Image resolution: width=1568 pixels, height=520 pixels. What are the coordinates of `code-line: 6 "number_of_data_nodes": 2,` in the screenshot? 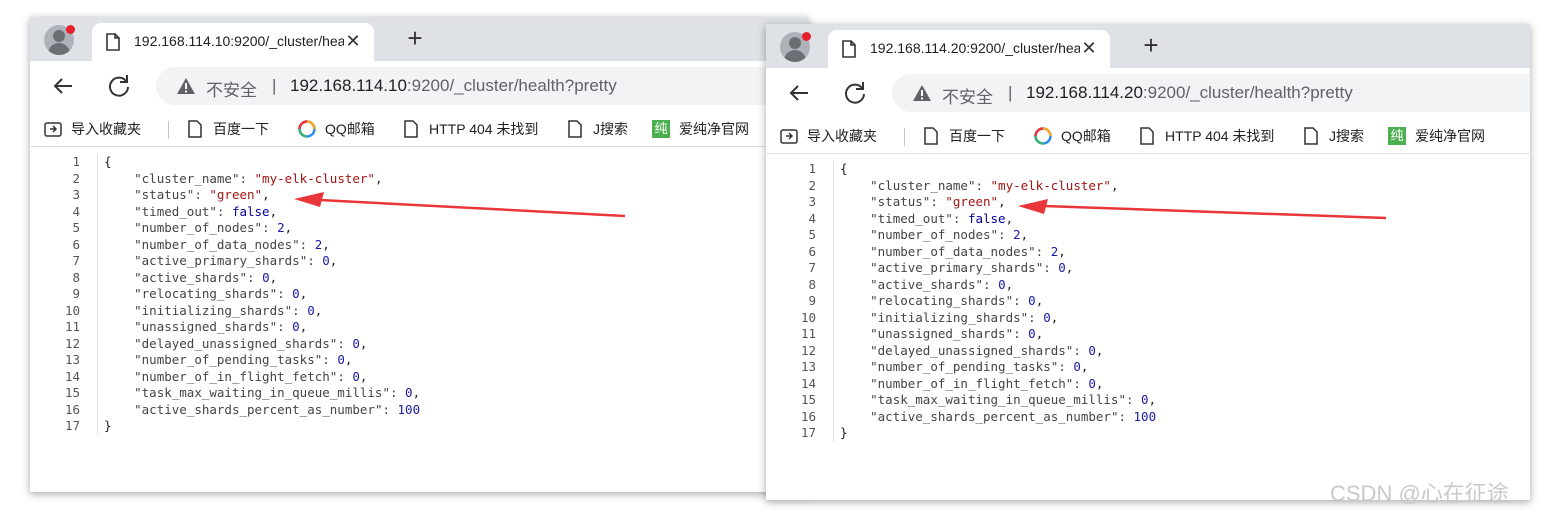 It's located at (961, 251).